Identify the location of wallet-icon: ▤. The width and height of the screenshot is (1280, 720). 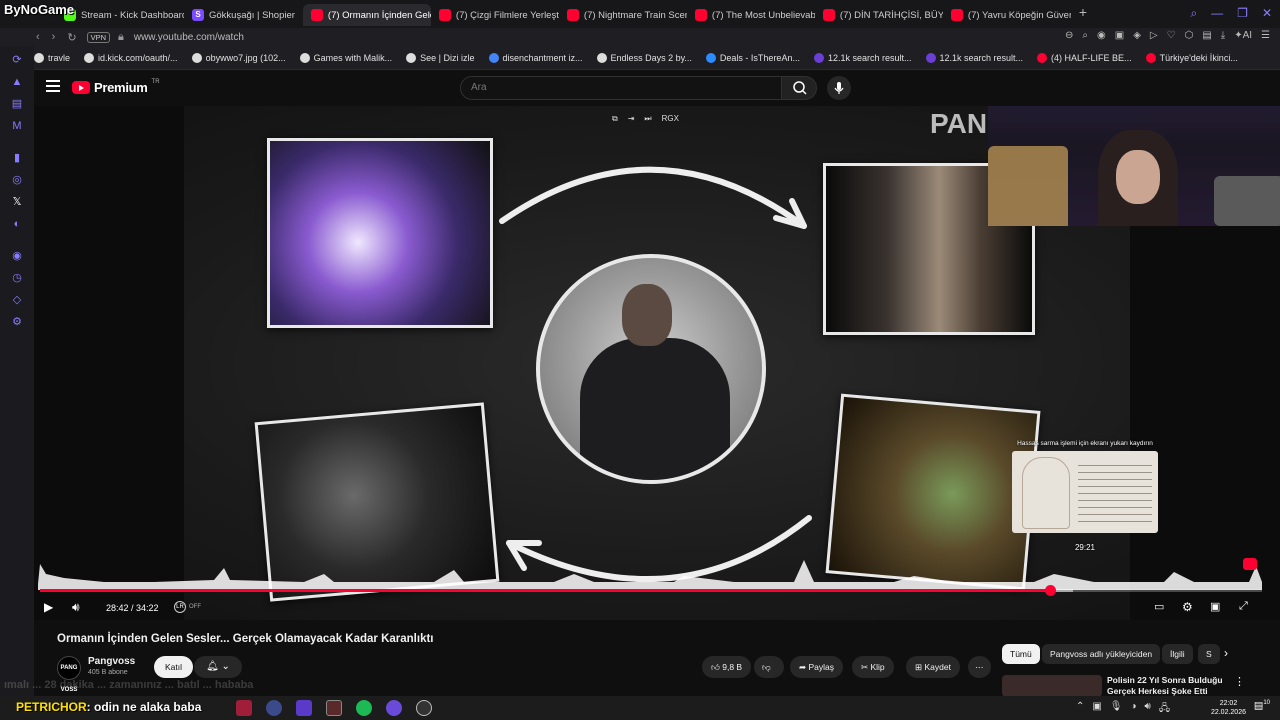
(1206, 35).